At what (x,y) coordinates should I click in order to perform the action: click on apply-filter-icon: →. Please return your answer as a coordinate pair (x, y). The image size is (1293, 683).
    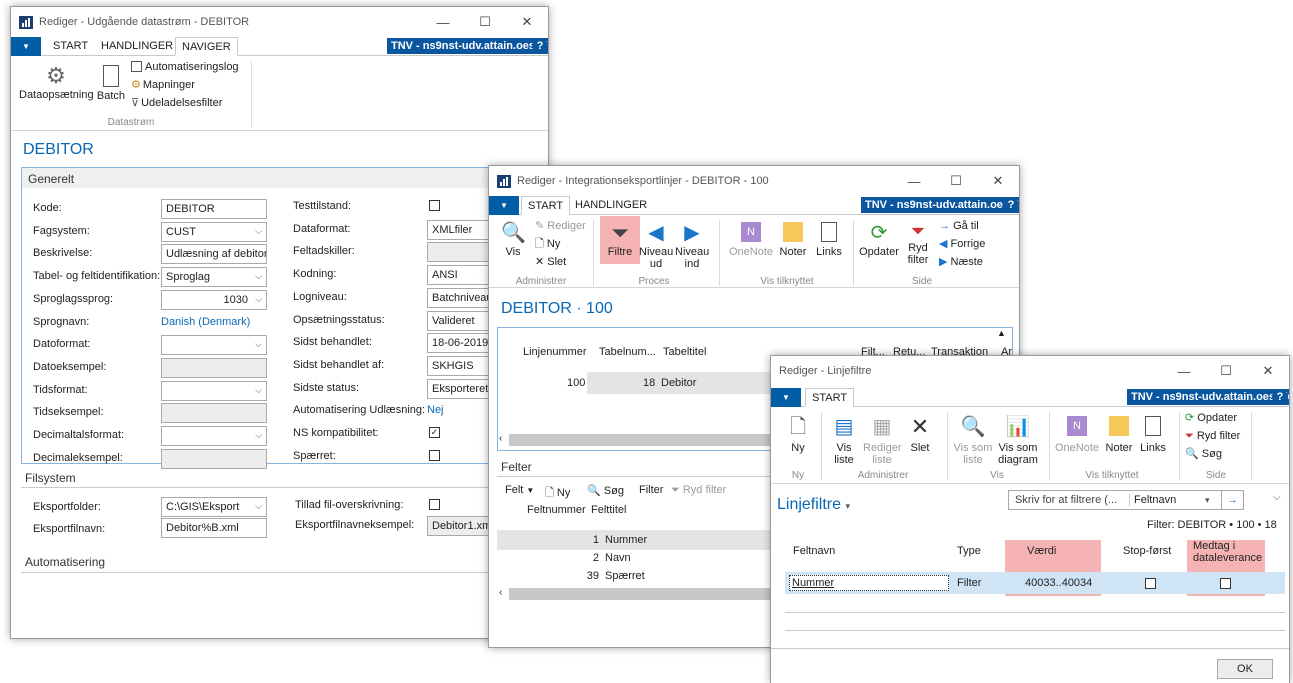
    Looking at the image, I should click on (1232, 500).